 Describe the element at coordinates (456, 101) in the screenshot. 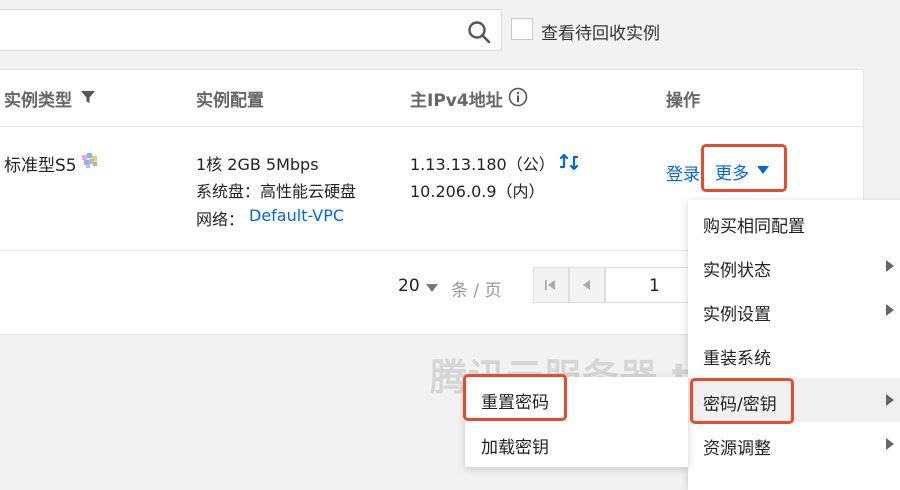

I see `header-ipv4: 主IPv4地址` at that location.